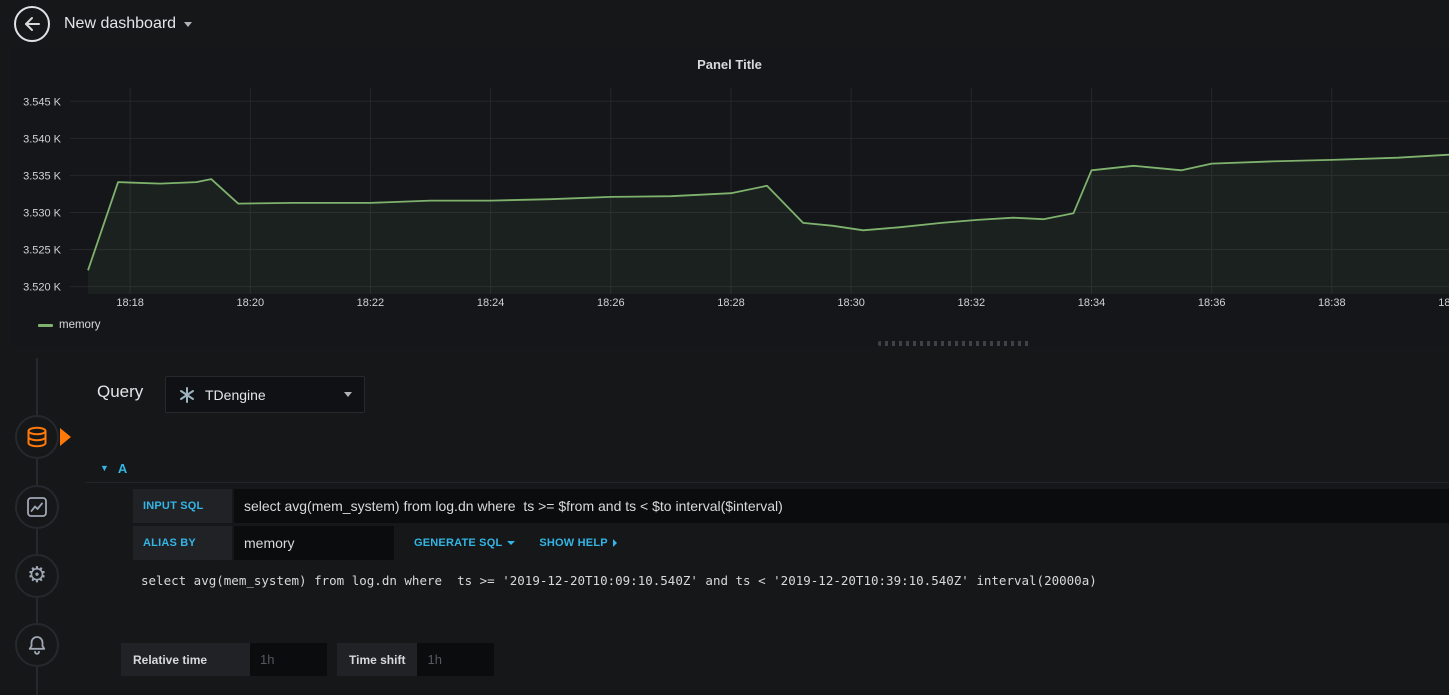 The image size is (1449, 695). I want to click on time-shift-field, so click(456, 659).